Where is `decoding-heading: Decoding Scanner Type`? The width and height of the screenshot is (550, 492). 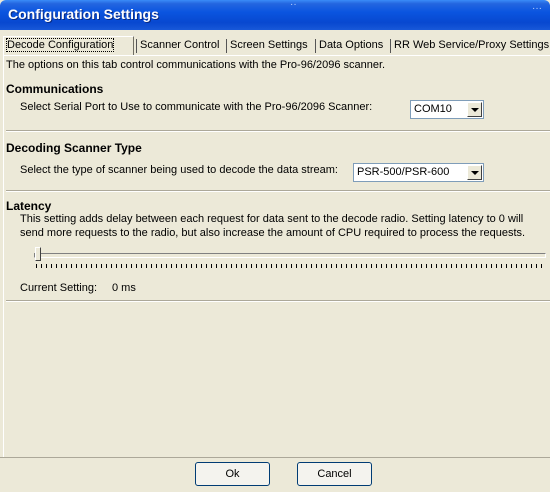
decoding-heading: Decoding Scanner Type is located at coordinates (74, 148).